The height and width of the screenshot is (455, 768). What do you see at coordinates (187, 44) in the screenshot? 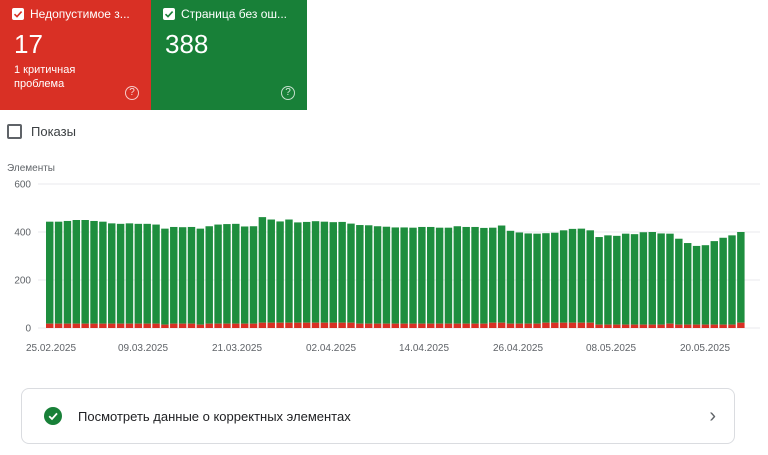
I see `valid-count: 388` at bounding box center [187, 44].